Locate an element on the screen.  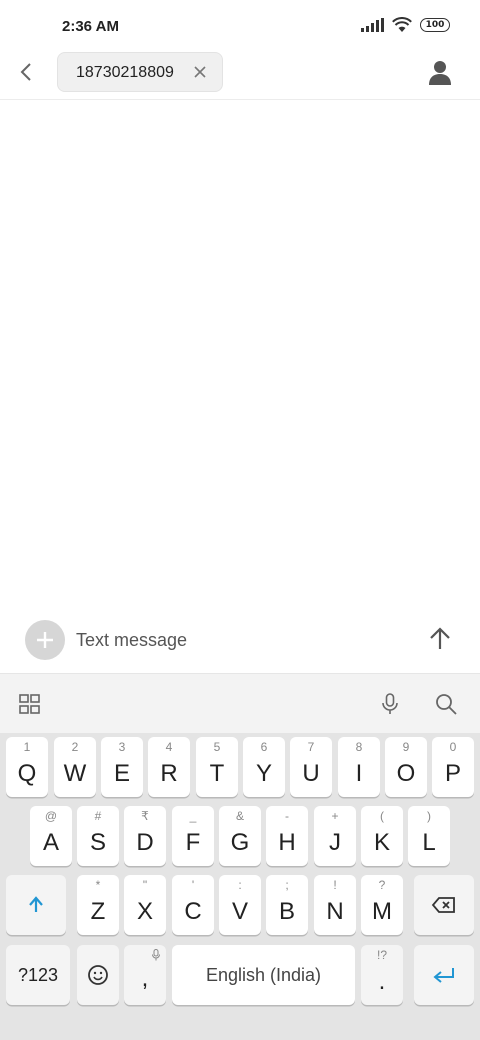
key-v: :V is located at coordinates (240, 905).